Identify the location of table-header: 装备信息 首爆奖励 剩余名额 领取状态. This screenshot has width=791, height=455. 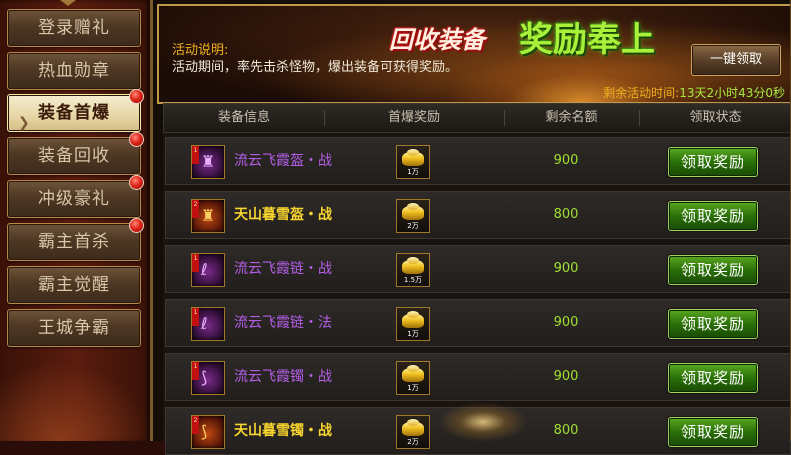
(477, 118).